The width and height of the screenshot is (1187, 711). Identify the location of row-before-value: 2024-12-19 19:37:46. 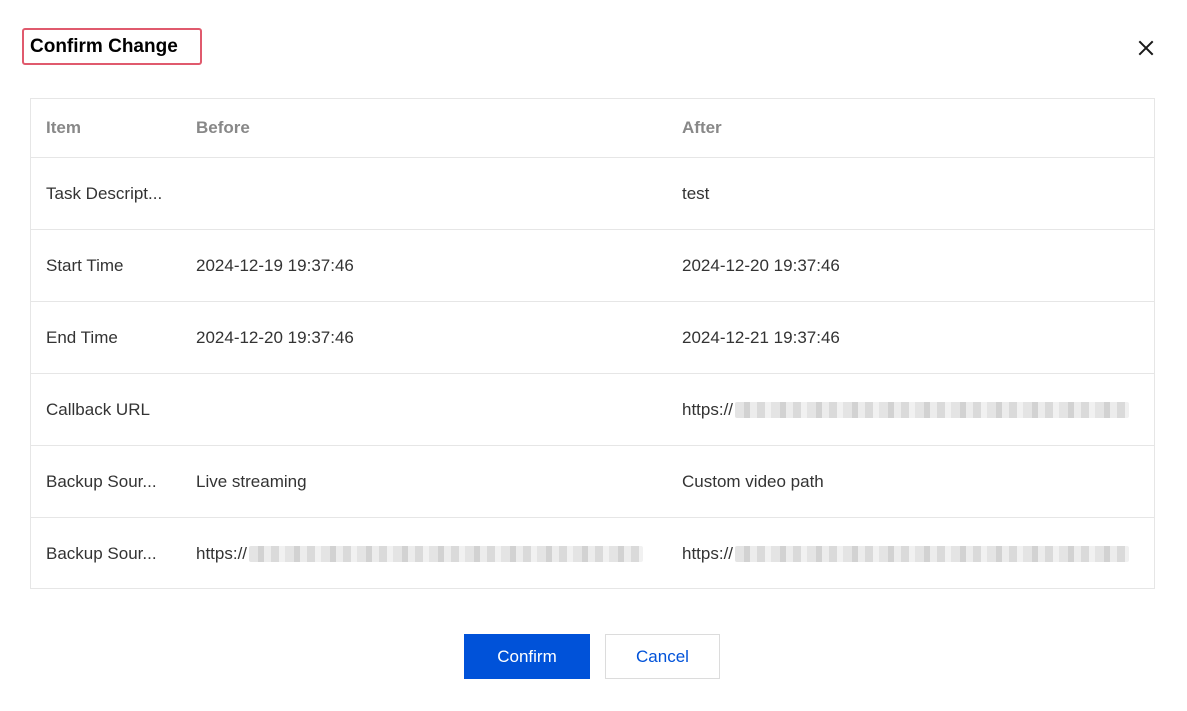
(275, 265).